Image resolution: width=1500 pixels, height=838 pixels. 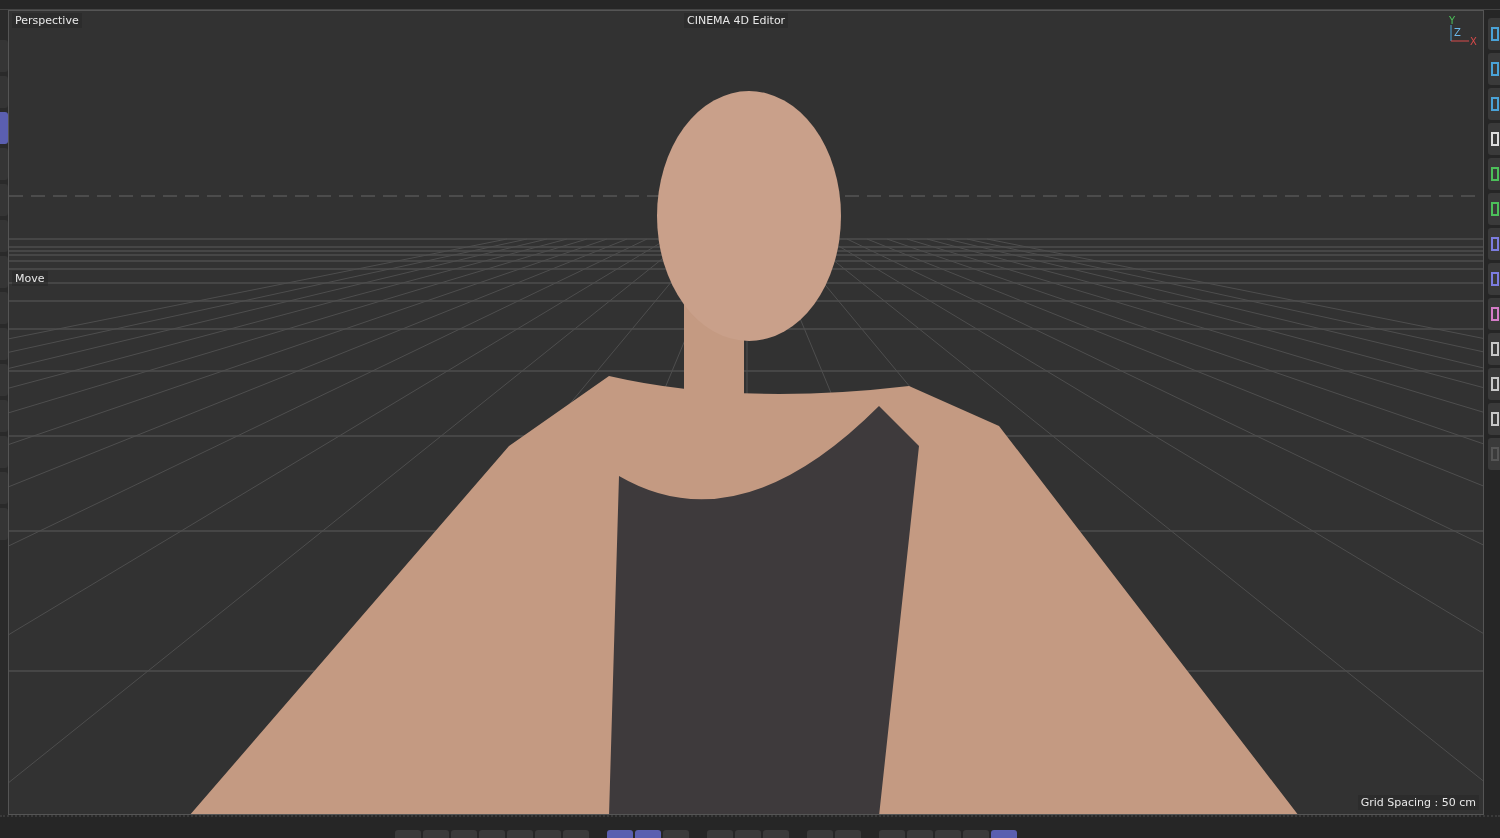 What do you see at coordinates (47, 20) in the screenshot?
I see `camera-label: Perspective` at bounding box center [47, 20].